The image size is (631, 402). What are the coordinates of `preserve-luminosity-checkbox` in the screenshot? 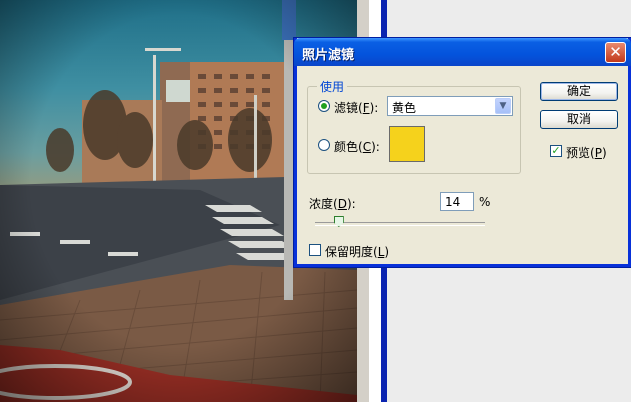 It's located at (315, 250).